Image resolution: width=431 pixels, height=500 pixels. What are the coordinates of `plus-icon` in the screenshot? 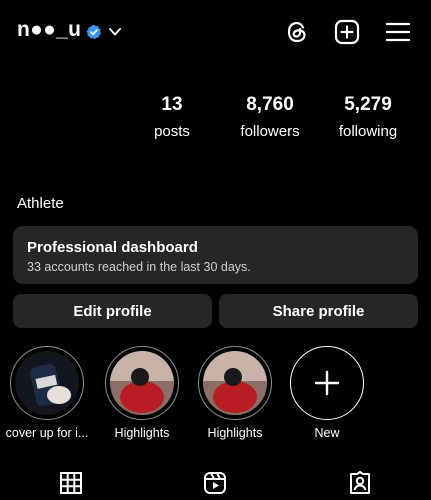 It's located at (327, 383).